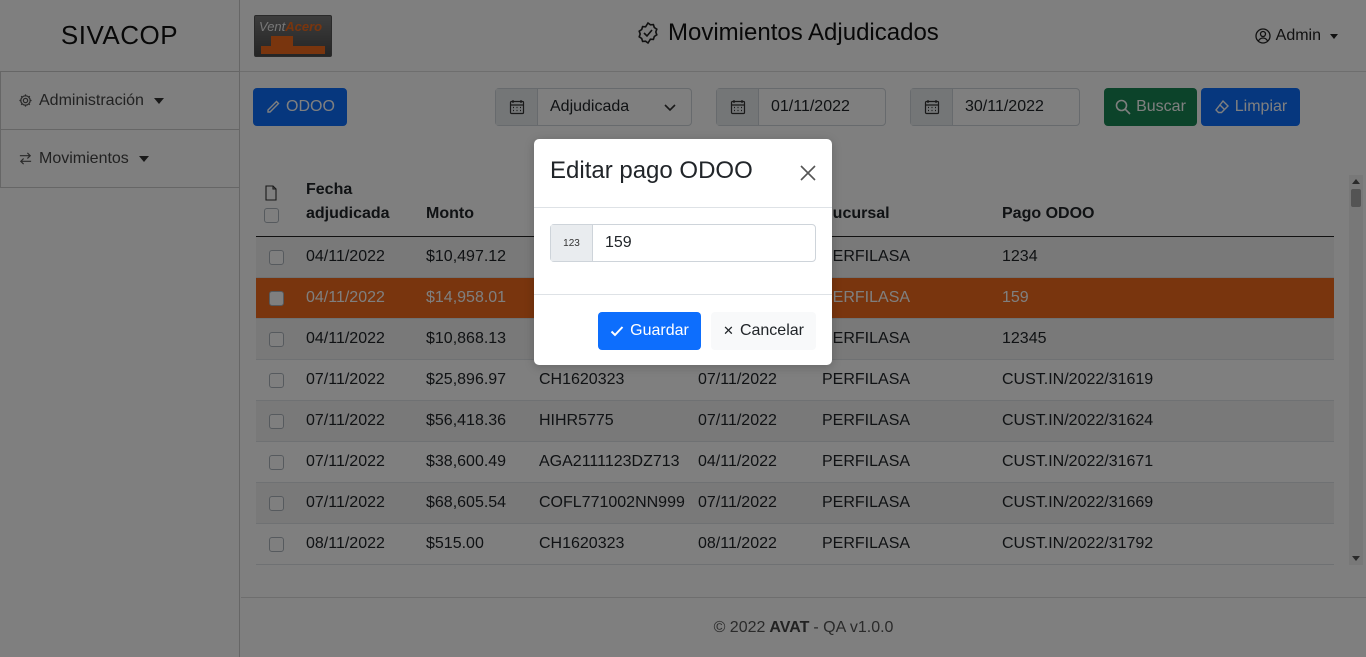  What do you see at coordinates (808, 173) in the screenshot?
I see `close-icon` at bounding box center [808, 173].